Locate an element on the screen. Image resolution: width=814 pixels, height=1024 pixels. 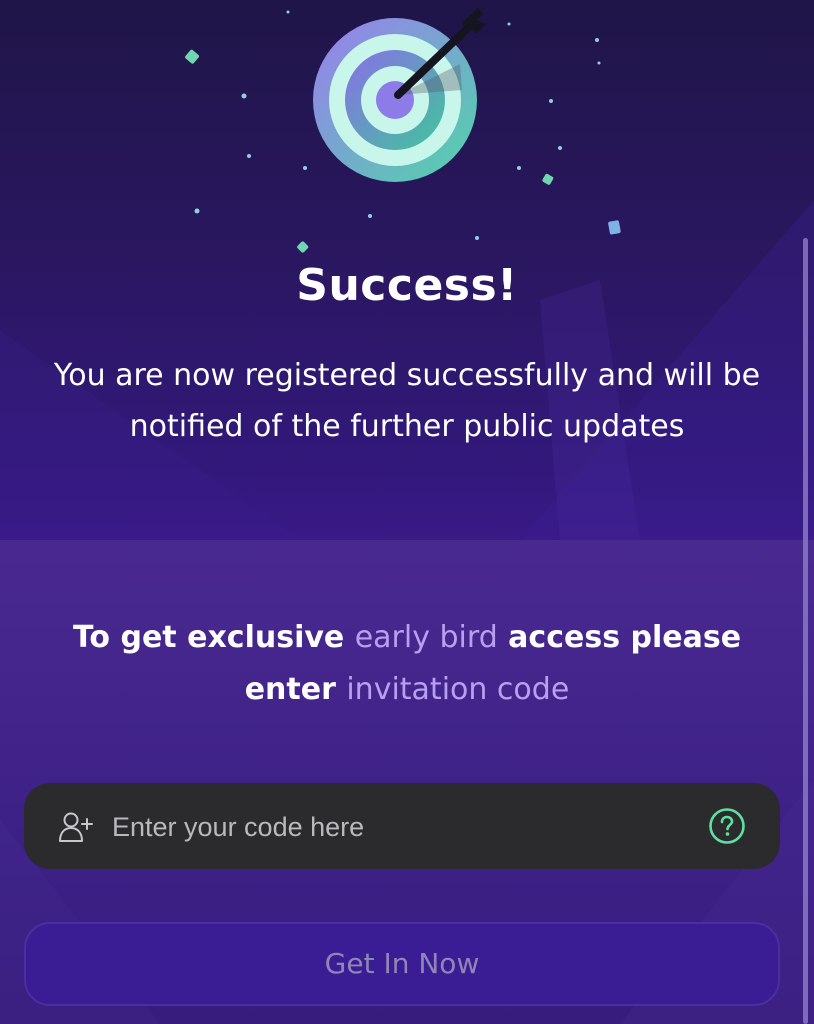
prompt-highlight-early-bird: early bird is located at coordinates (426, 637).